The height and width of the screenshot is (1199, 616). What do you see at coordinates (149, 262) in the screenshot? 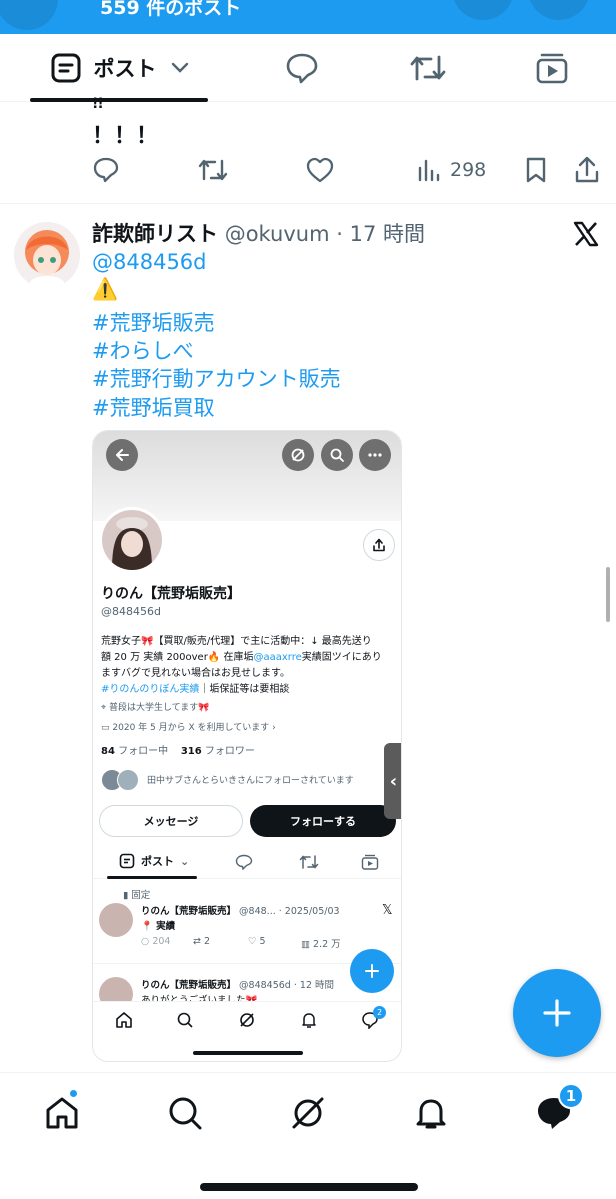
I see `mention-link: @848456d` at bounding box center [149, 262].